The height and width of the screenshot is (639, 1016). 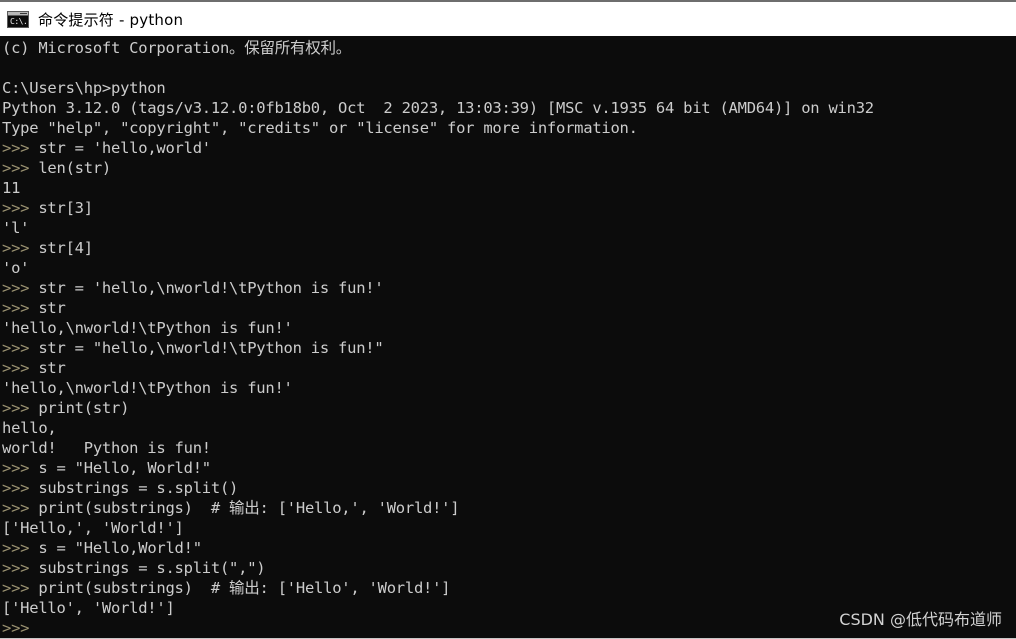 What do you see at coordinates (88, 608) in the screenshot?
I see `console-output-line: ['Hello', 'World!']` at bounding box center [88, 608].